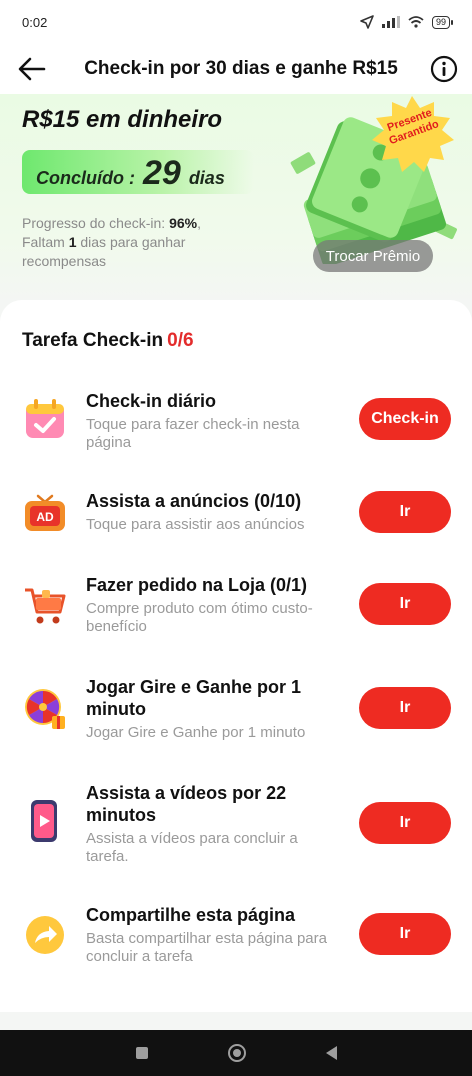  I want to click on system-nav-bar, so click(236, 1053).